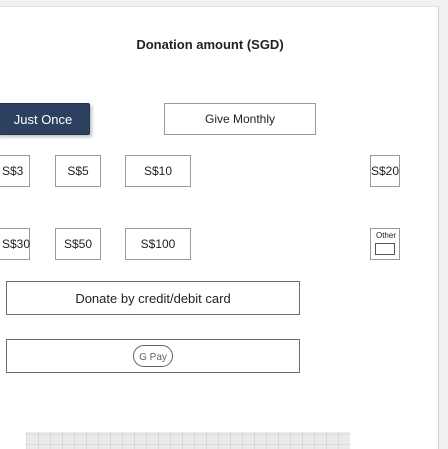 The width and height of the screenshot is (448, 449). I want to click on google-pay-icon: G Pay, so click(153, 356).